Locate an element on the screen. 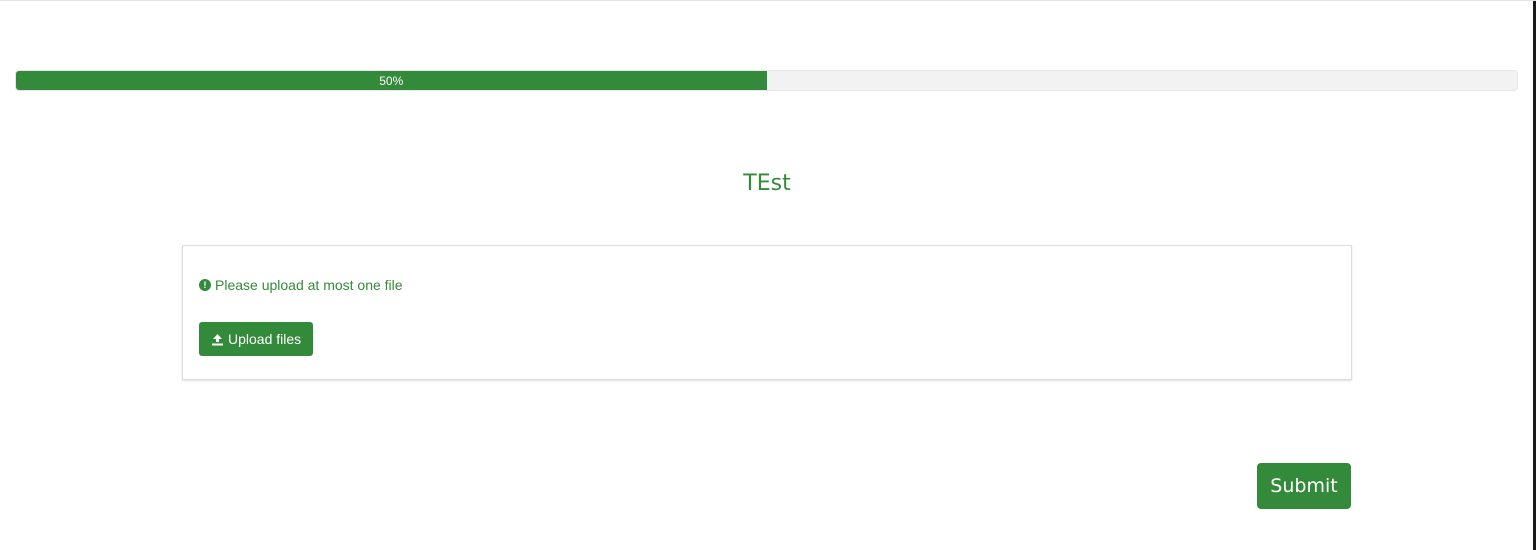 The image size is (1536, 550). exclamation-circle-icon: ! is located at coordinates (205, 285).